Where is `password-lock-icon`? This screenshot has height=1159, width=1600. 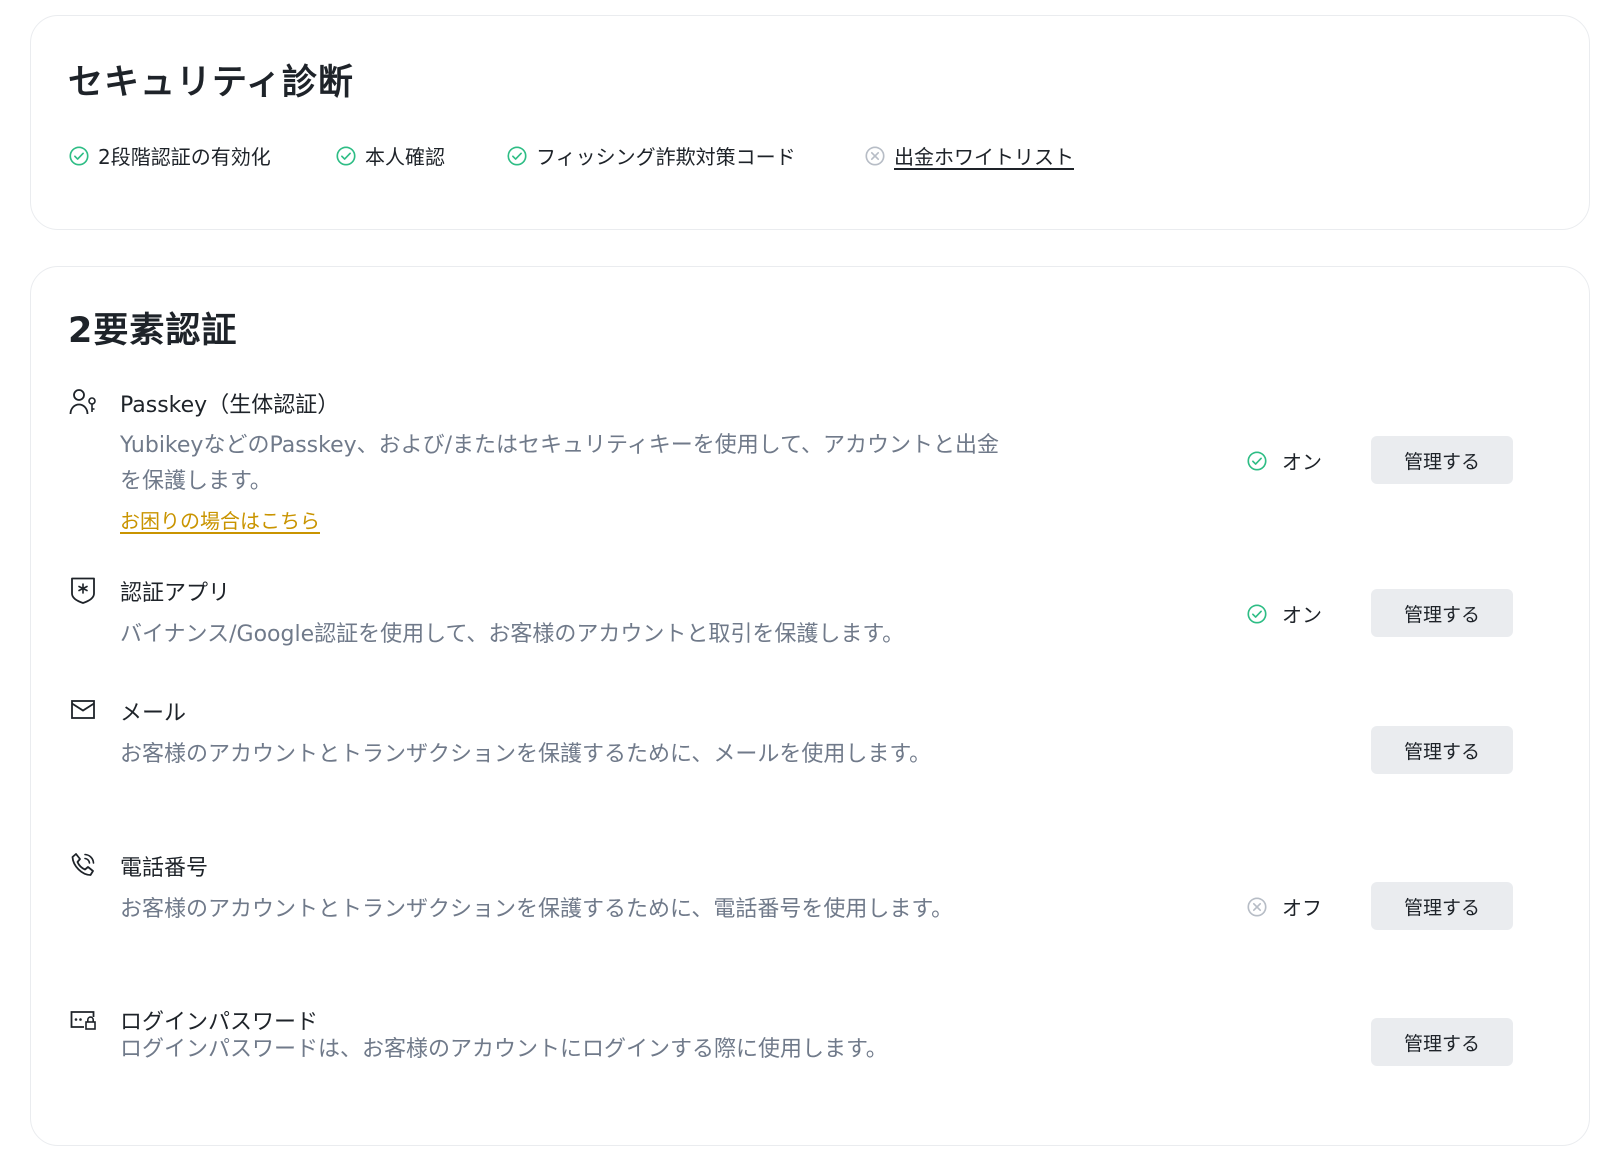
password-lock-icon is located at coordinates (83, 1020).